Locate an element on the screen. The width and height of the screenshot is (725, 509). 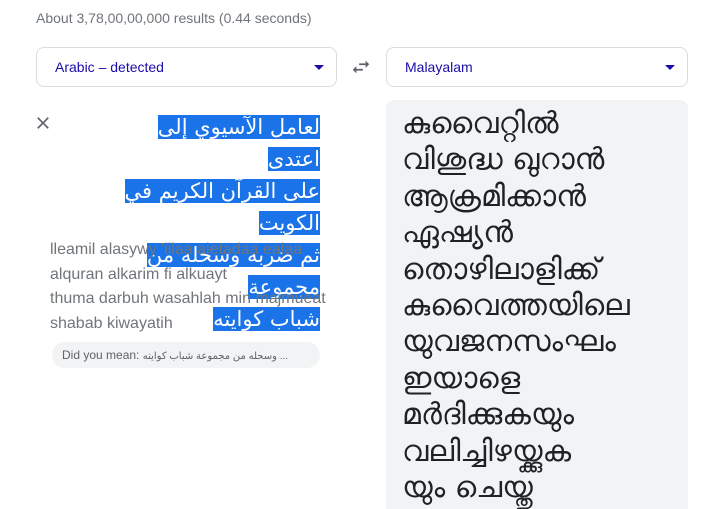
transliteration-line: alquran alkarim fi alkuayt is located at coordinates (138, 274).